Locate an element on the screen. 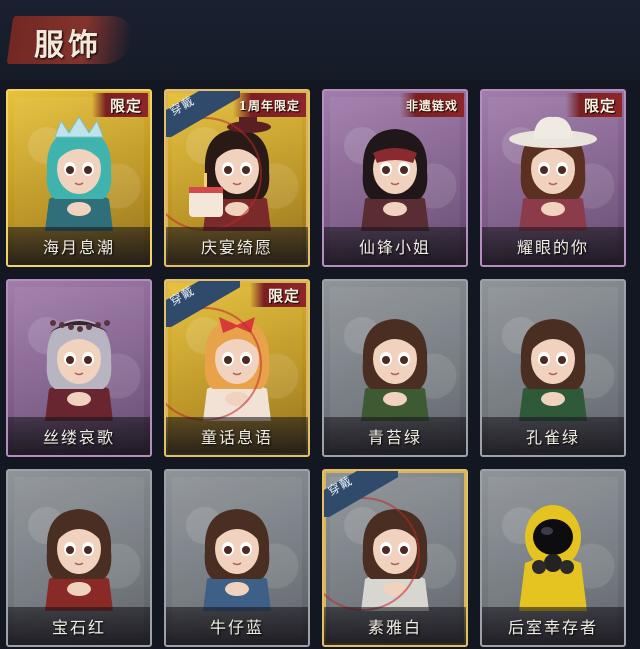 This screenshot has width=640, height=649. outfit-name: 仙锋小姐 is located at coordinates (394, 247).